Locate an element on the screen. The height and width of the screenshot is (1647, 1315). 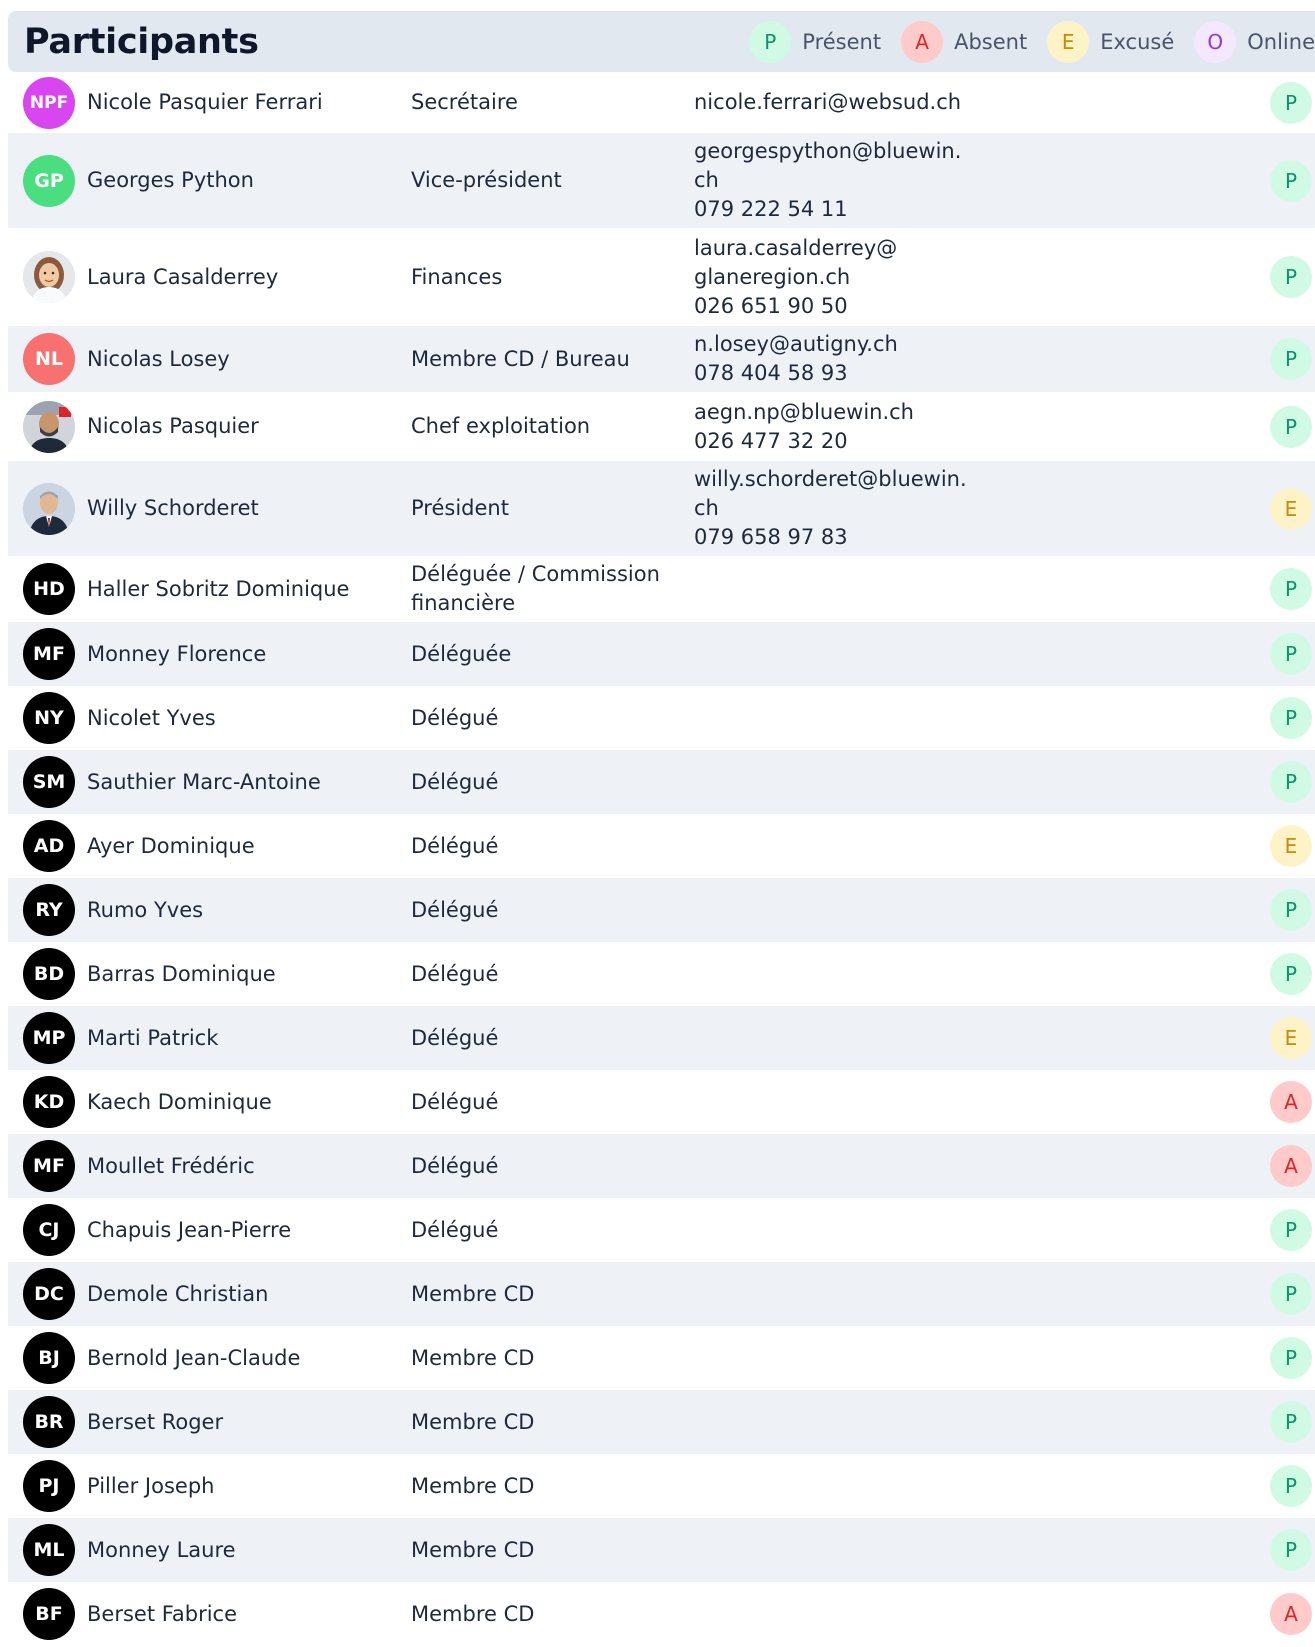
participant-row: BJ Bernold Jean-Claude Membre CD P is located at coordinates (661, 1358).